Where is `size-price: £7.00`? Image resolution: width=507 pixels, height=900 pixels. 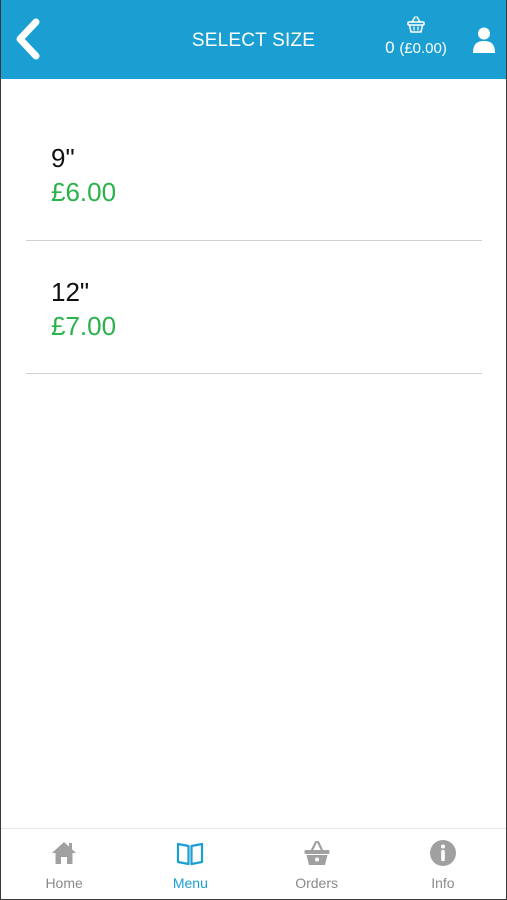
size-price: £7.00 is located at coordinates (84, 326).